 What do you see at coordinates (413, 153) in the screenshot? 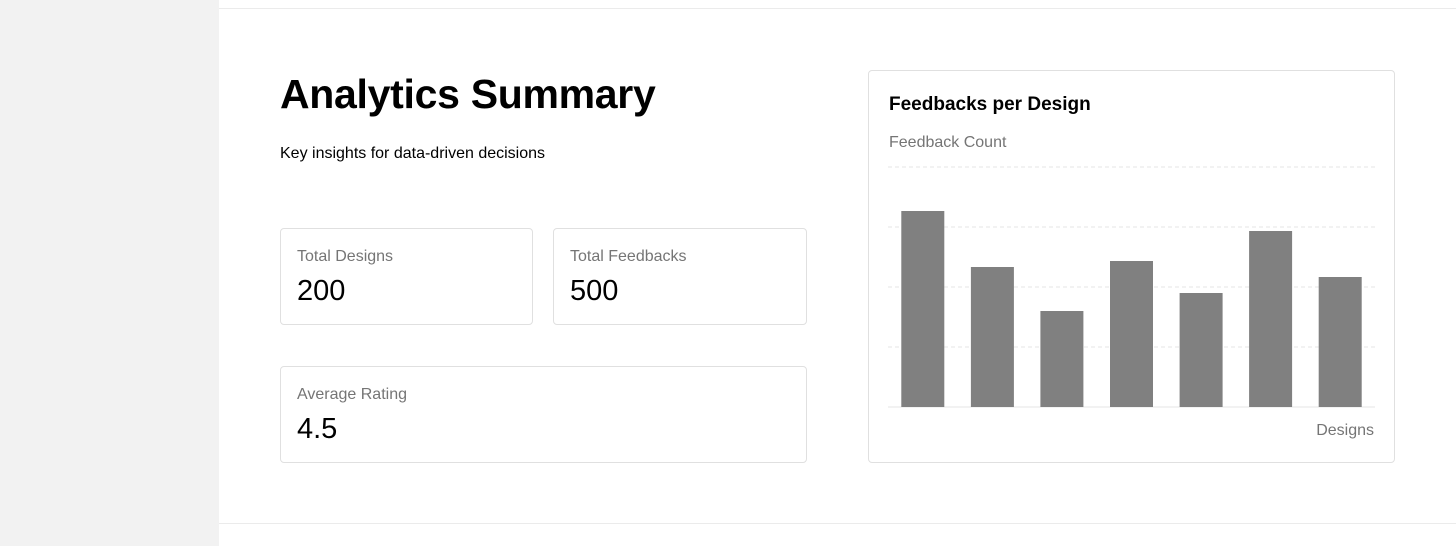
I see `page-subtitle: Key insights for data-driven decisions` at bounding box center [413, 153].